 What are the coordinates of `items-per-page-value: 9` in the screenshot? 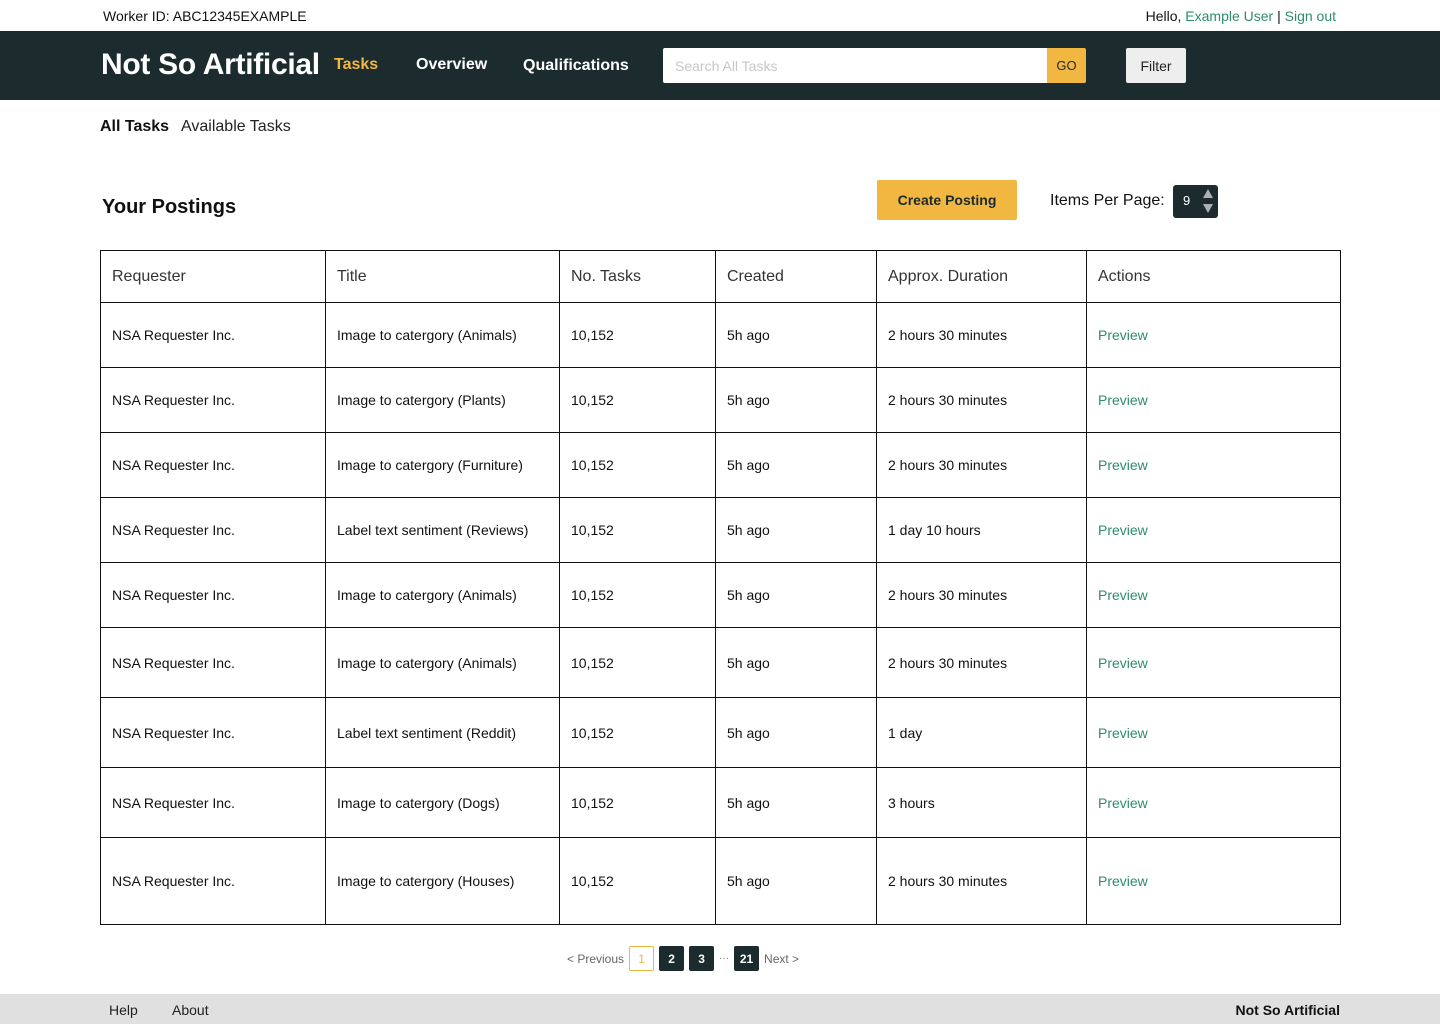 It's located at (1187, 200).